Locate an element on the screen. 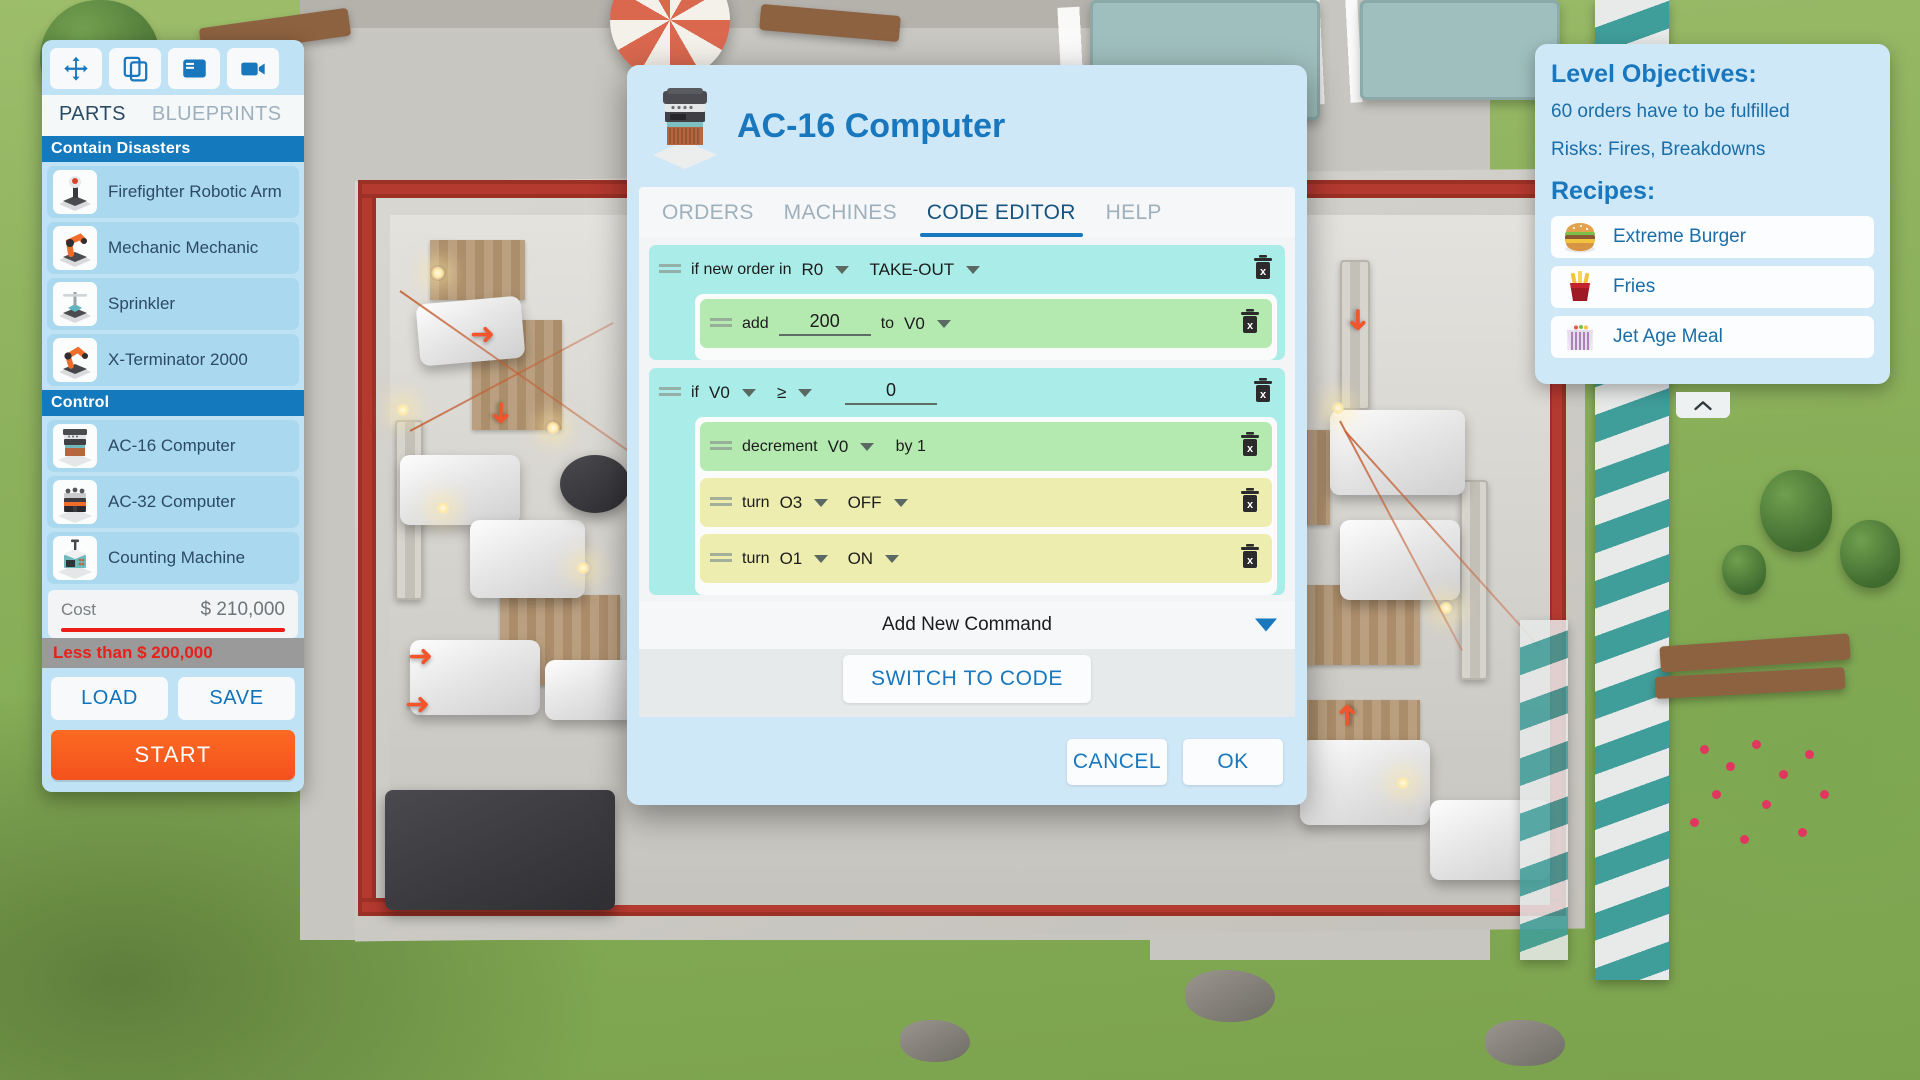  load-button: LOAD is located at coordinates (109, 698).